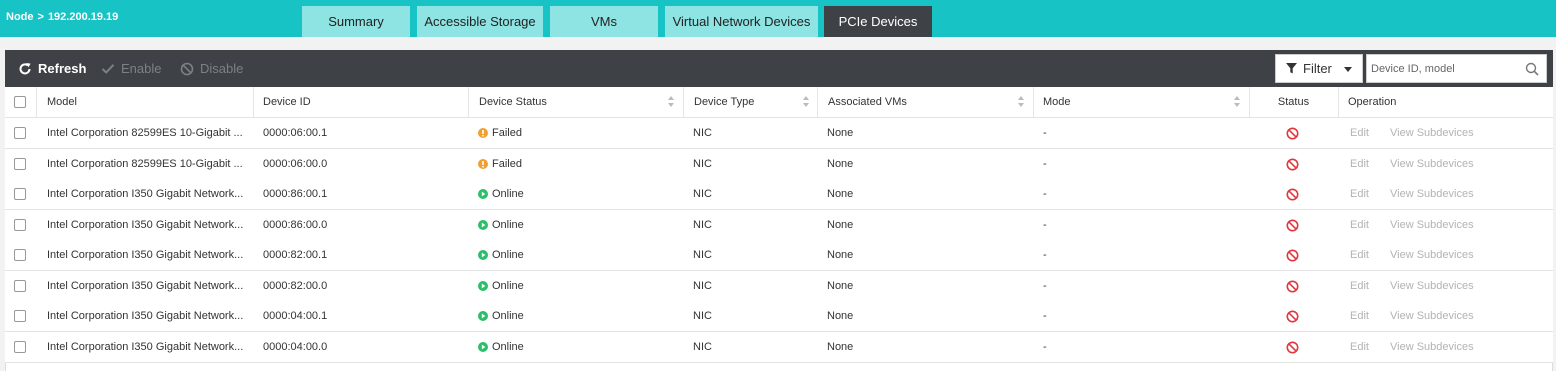  What do you see at coordinates (480, 21) in the screenshot?
I see `tab-accessible-storage: Accessible Storage` at bounding box center [480, 21].